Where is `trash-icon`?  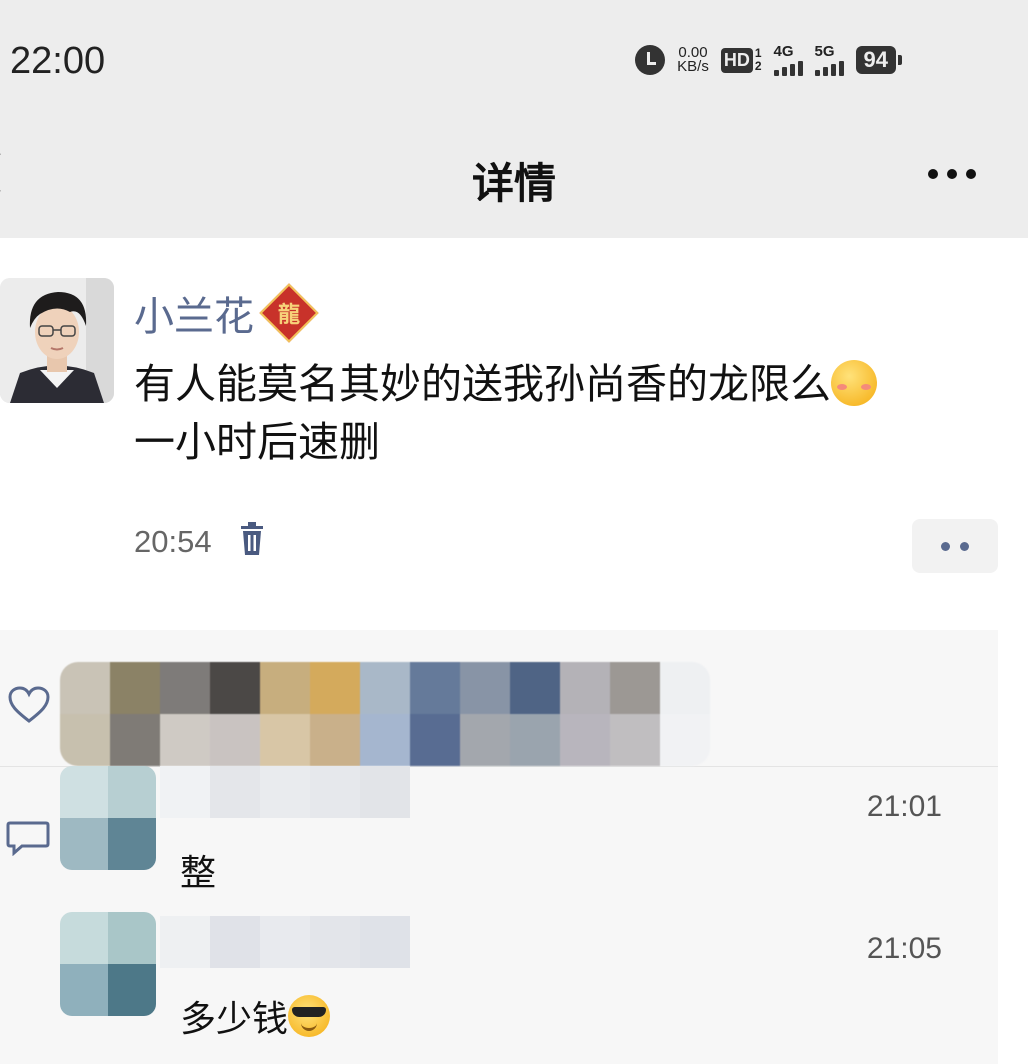
trash-icon is located at coordinates (252, 539).